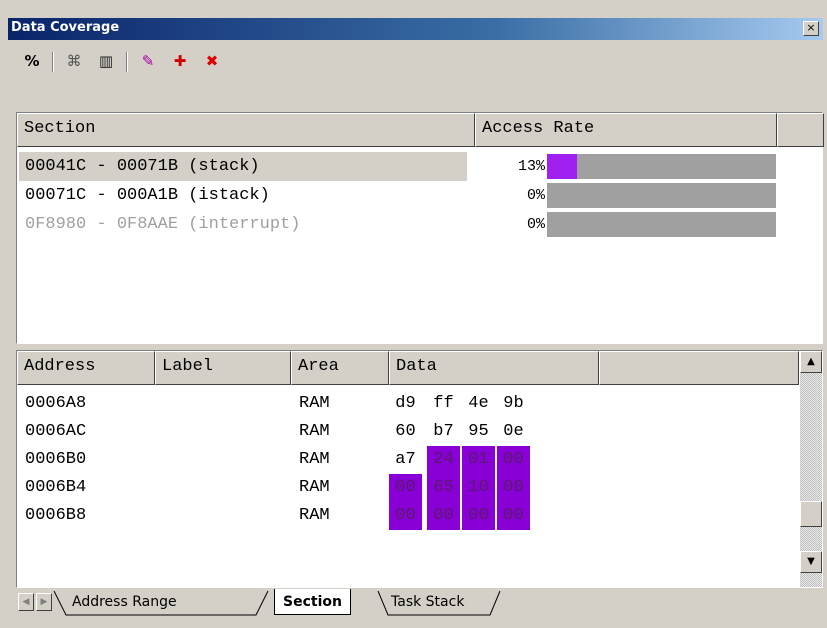 The height and width of the screenshot is (628, 827). Describe the element at coordinates (340, 368) in the screenshot. I see `column-header-area: Area` at that location.